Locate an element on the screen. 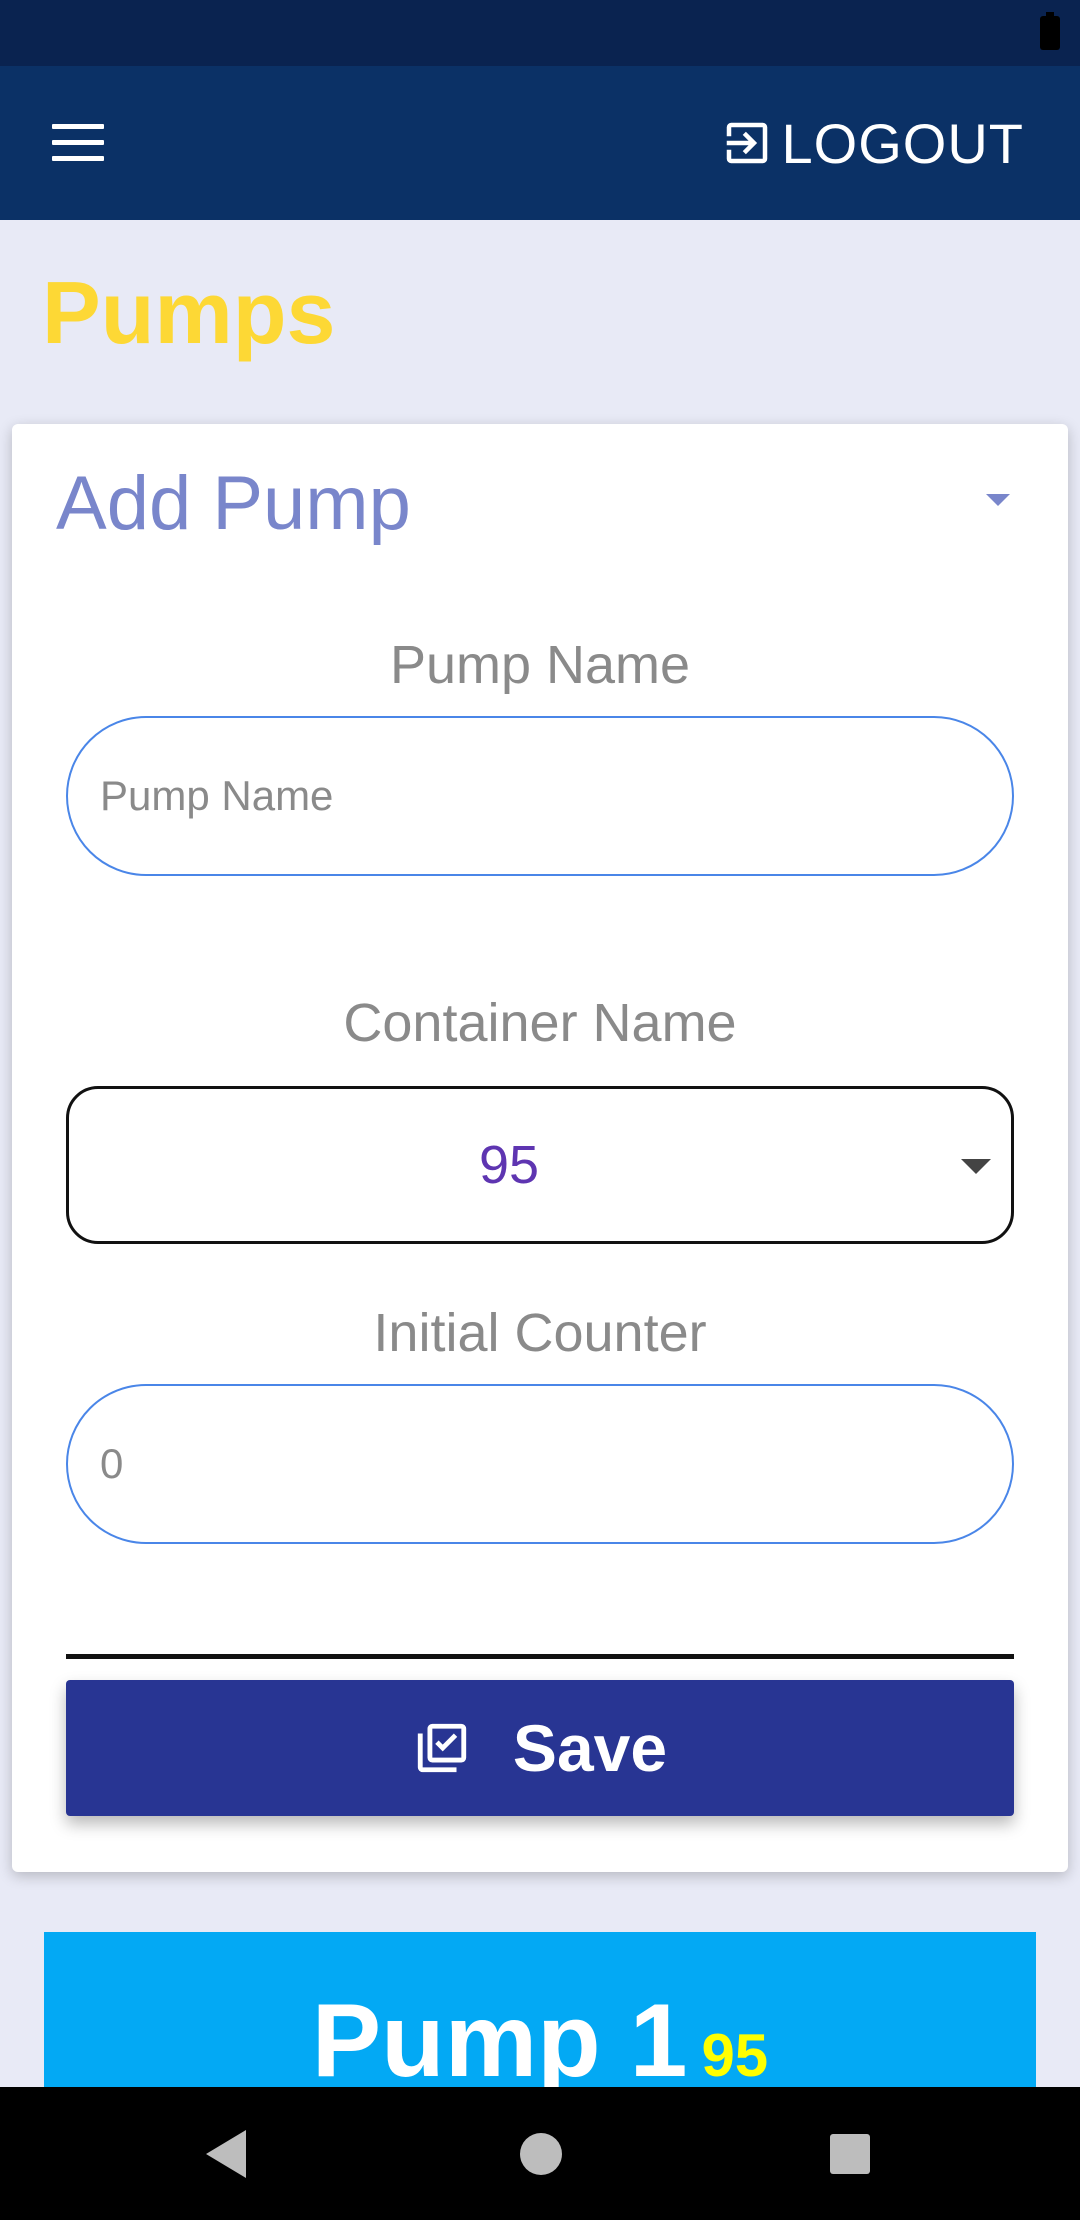 The image size is (1080, 2220). pump-name-input is located at coordinates (540, 796).